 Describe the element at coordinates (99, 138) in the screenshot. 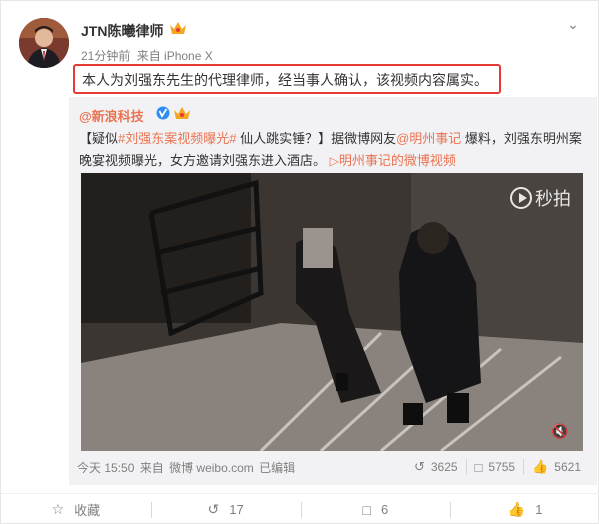

I see `repost-text-prefix: 【疑似` at that location.